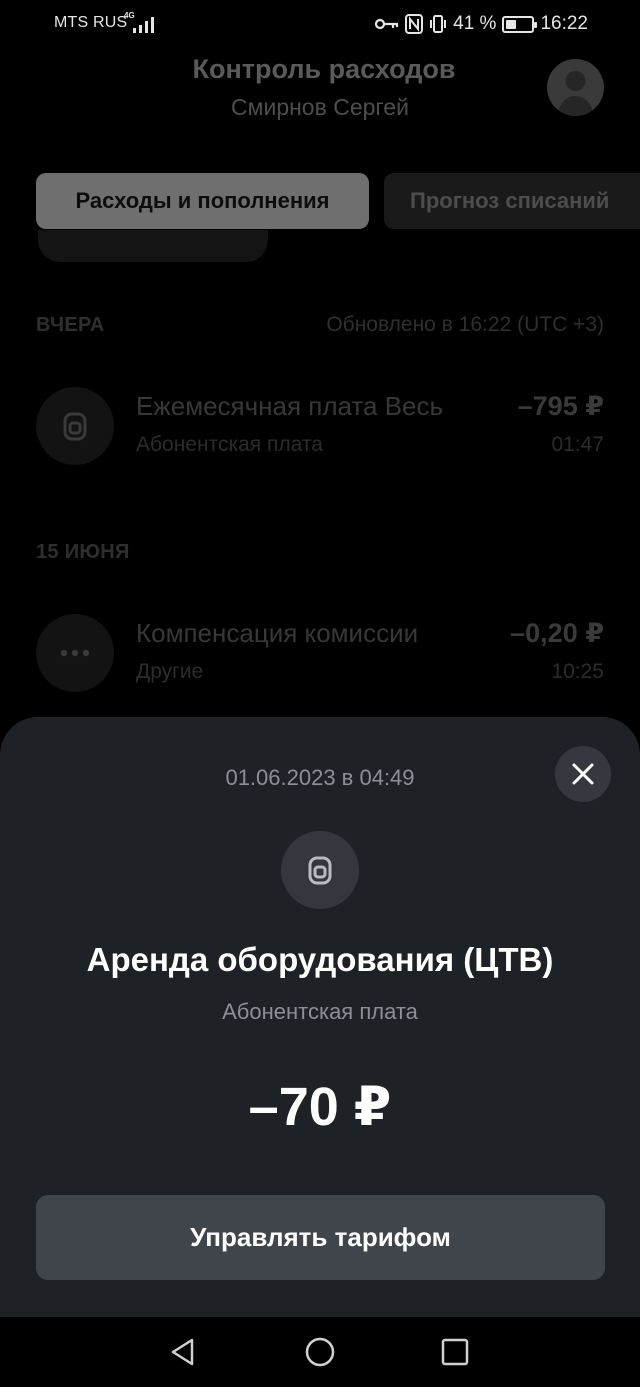  I want to click on transaction-amount: –0,20 ₽, so click(557, 633).